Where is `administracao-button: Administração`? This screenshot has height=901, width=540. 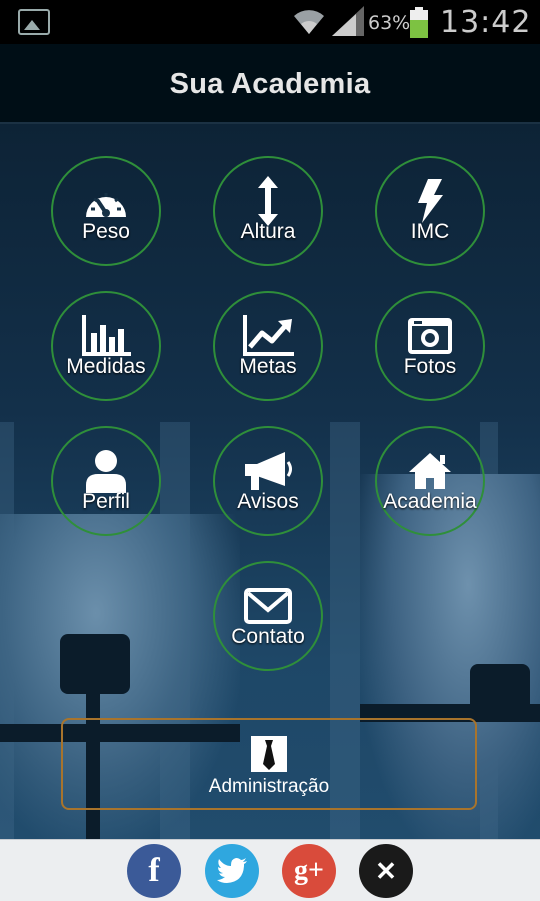
administracao-button: Administração is located at coordinates (269, 764).